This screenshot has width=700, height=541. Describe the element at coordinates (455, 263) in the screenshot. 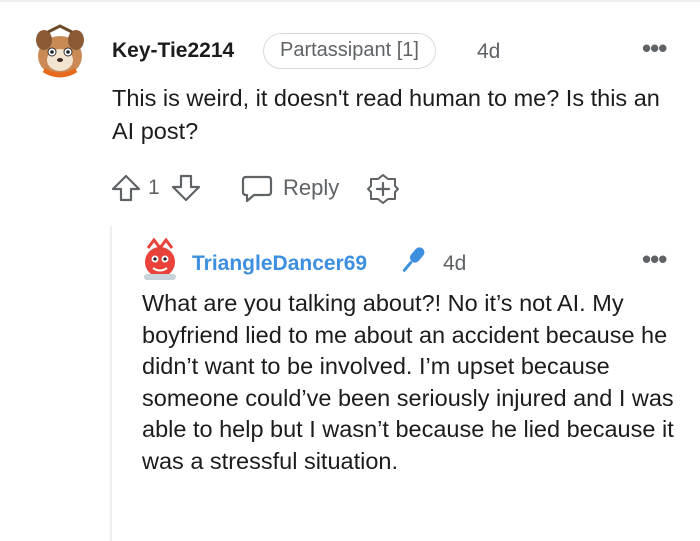

I see `reply-timestamp: 4d` at that location.